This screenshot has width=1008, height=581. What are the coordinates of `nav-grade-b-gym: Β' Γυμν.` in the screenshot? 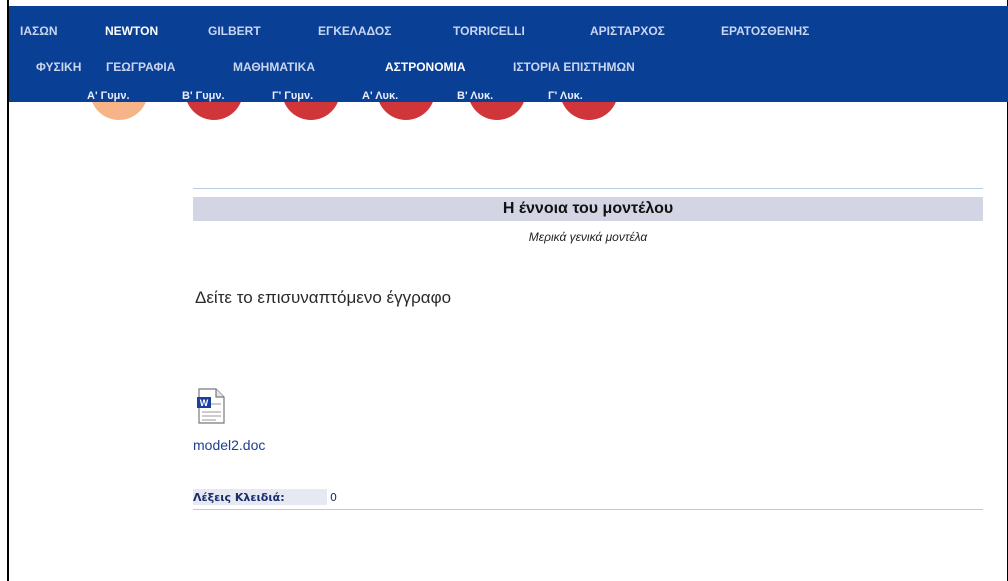 It's located at (203, 96).